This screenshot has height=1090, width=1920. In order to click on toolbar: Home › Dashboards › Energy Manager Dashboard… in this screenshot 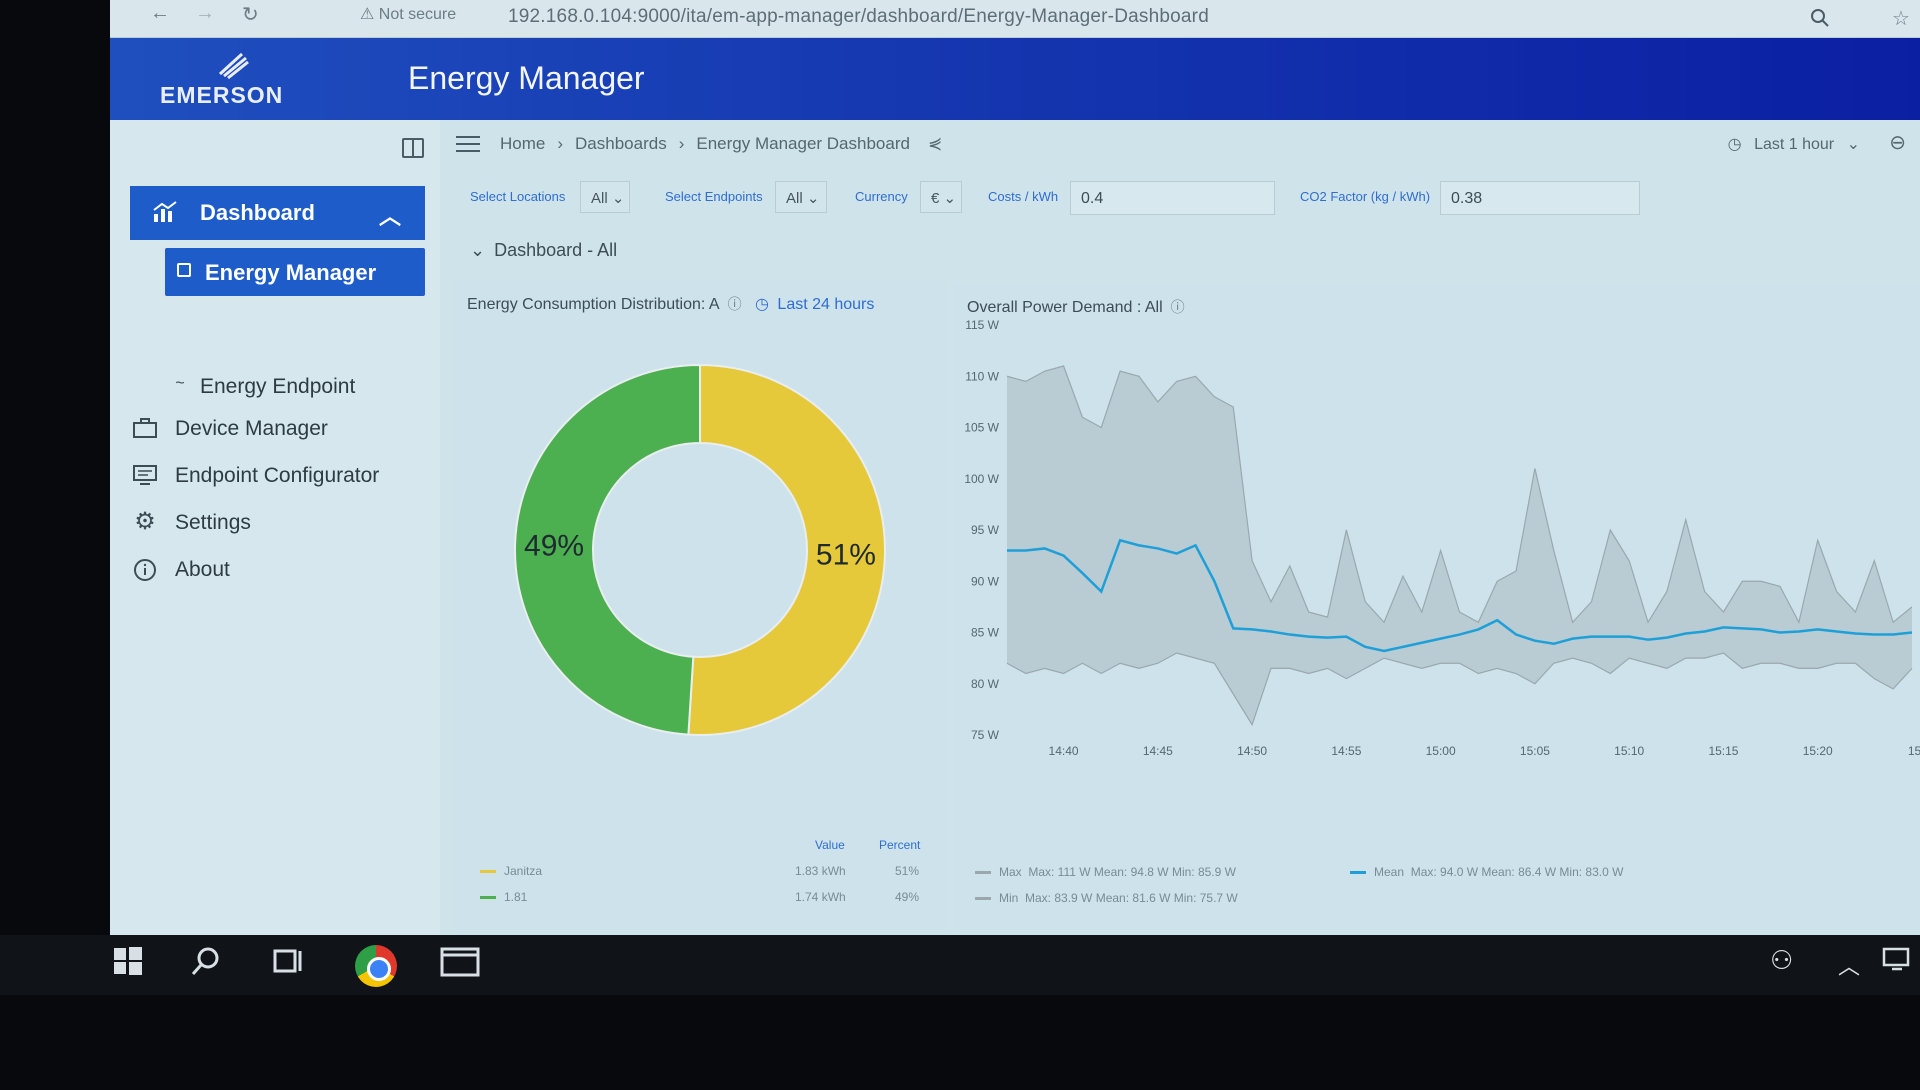, I will do `click(1180, 147)`.